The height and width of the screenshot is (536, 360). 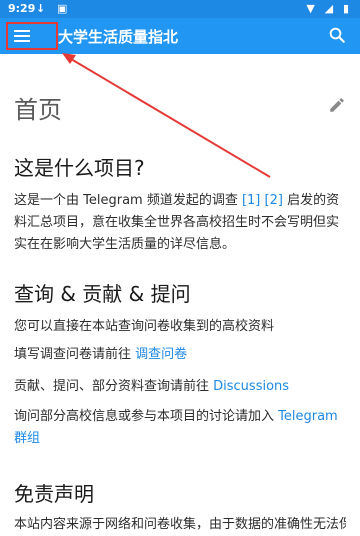 What do you see at coordinates (180, 9) in the screenshot?
I see `status-bar: 9:29 ↓ ▣ ▼ ◢ ▮` at bounding box center [180, 9].